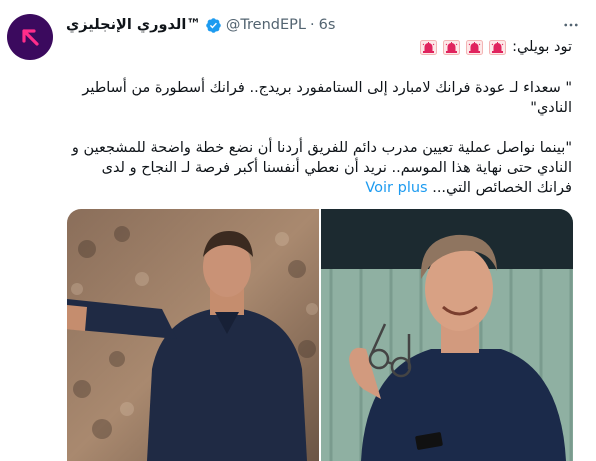  What do you see at coordinates (213, 25) in the screenshot?
I see `verified-badge-icon` at bounding box center [213, 25].